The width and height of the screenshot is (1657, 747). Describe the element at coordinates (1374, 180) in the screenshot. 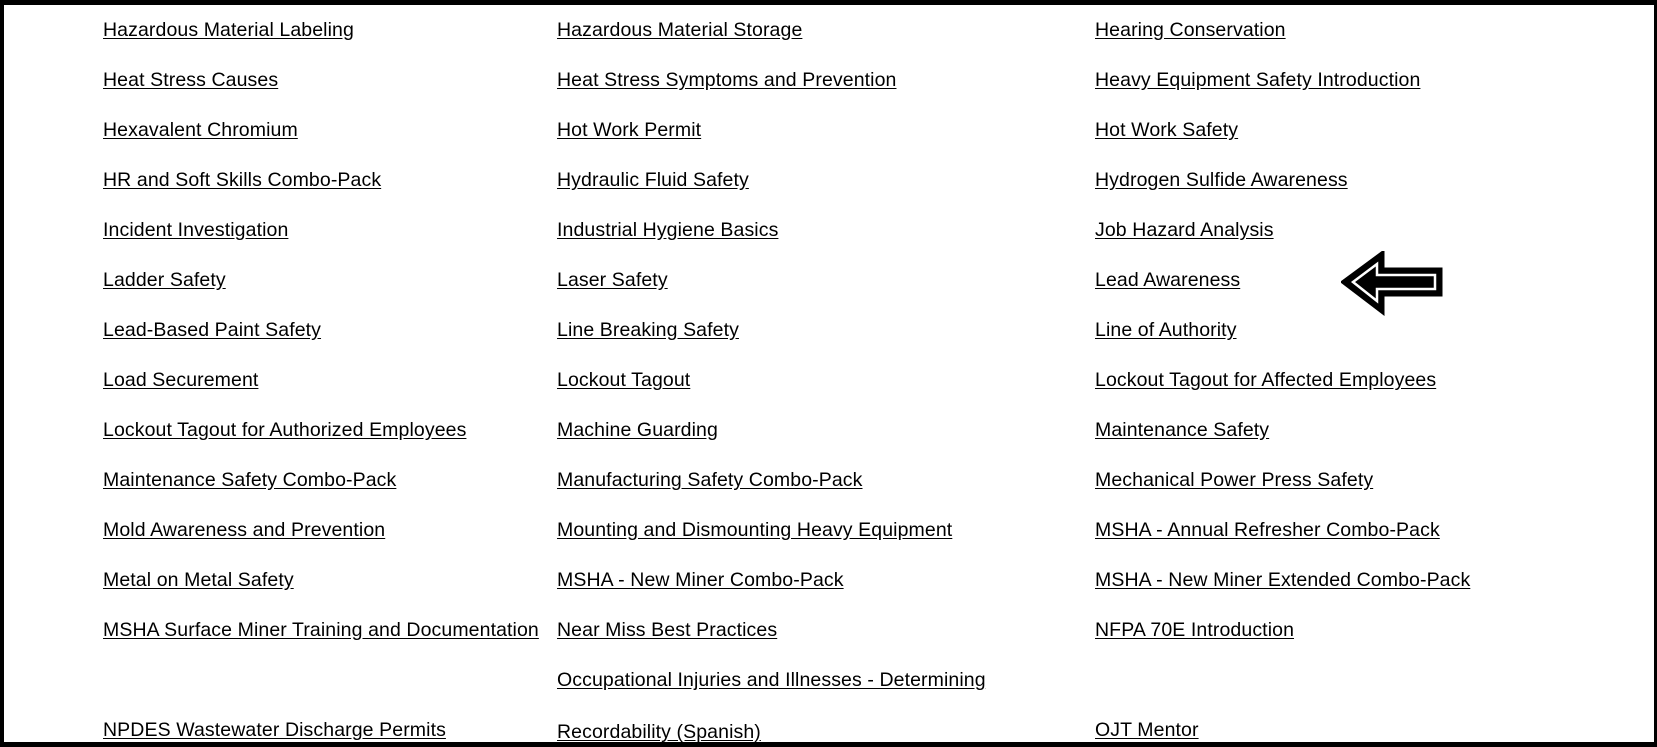

I see `course-list-item: Hydrogen Sulfide Awareness` at that location.